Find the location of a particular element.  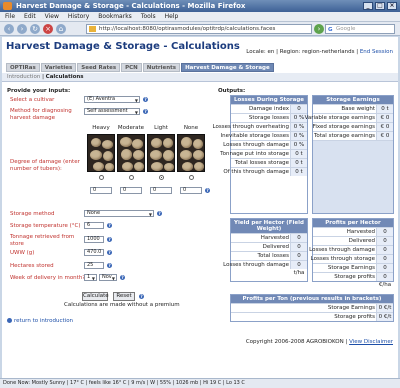

disclaimer-link: View Disclaimer is located at coordinates (371, 342).